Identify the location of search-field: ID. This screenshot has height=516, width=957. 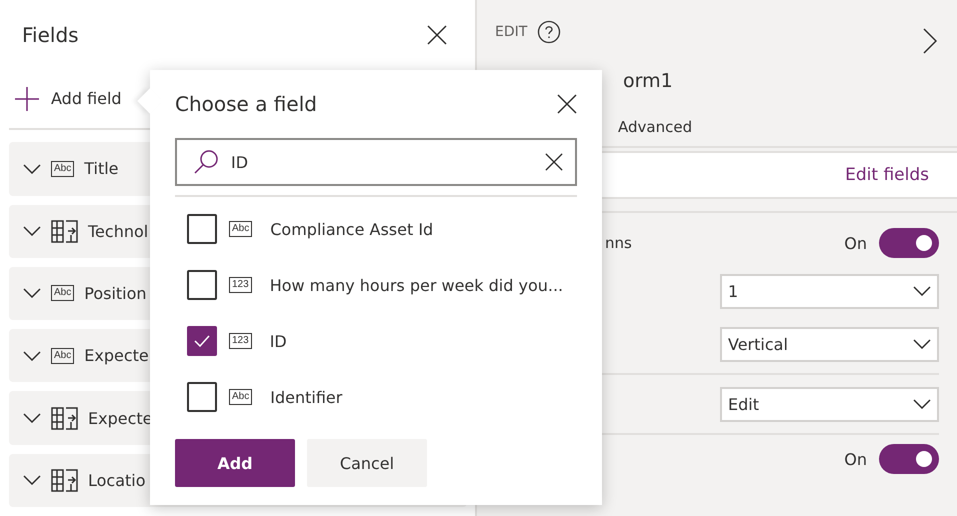
(376, 162).